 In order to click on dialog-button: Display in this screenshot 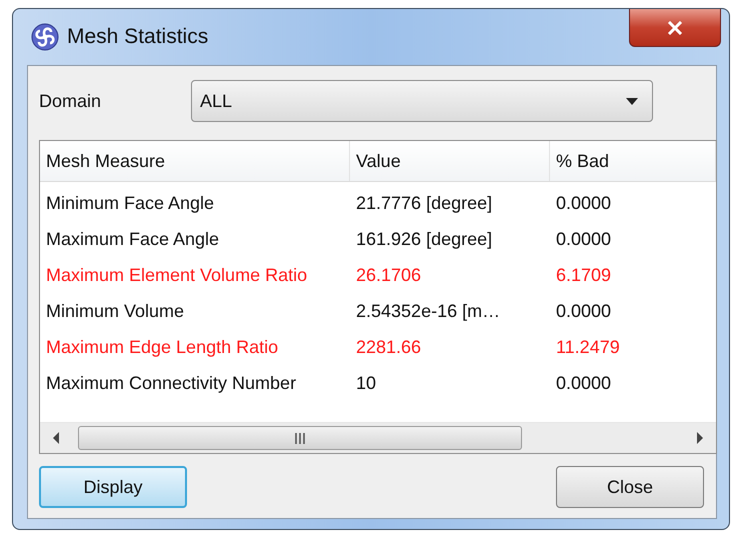, I will do `click(113, 487)`.